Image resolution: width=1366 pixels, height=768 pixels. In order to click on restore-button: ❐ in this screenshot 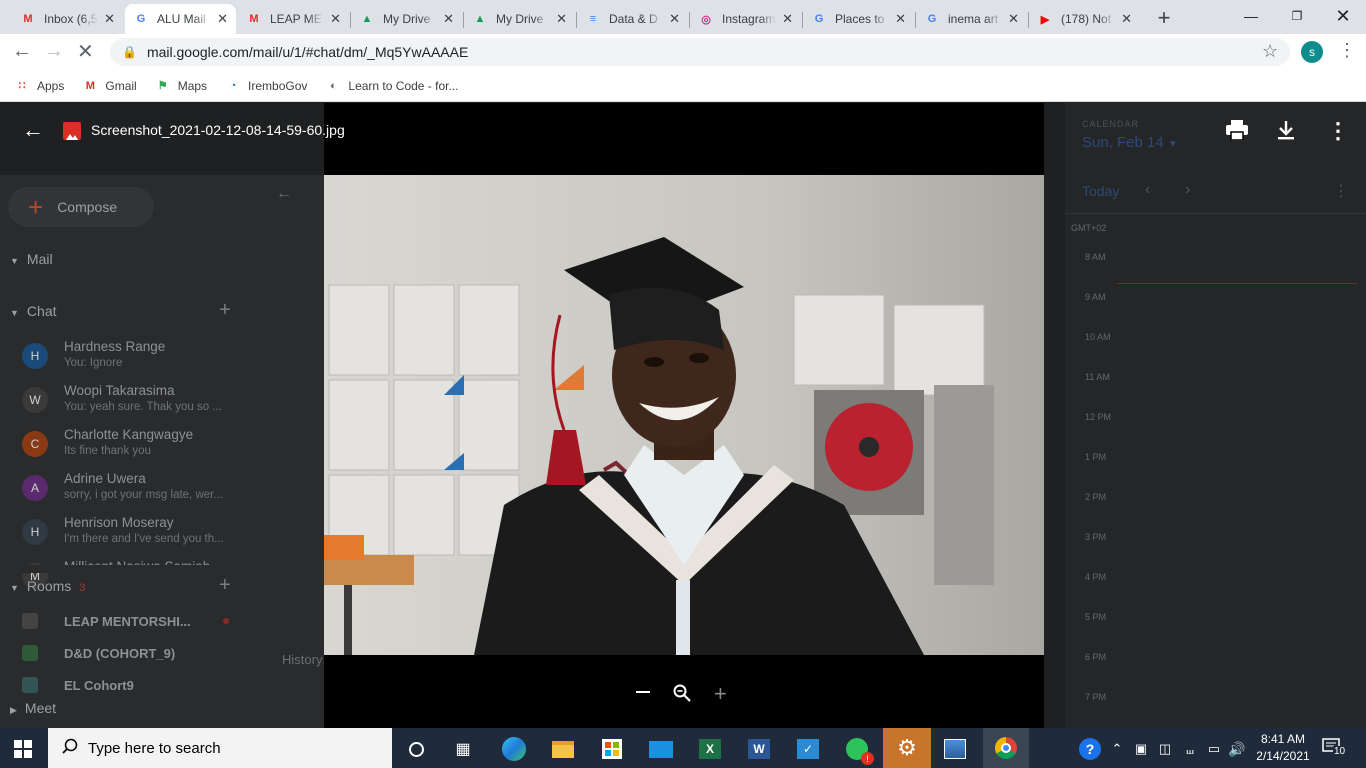, I will do `click(1297, 16)`.